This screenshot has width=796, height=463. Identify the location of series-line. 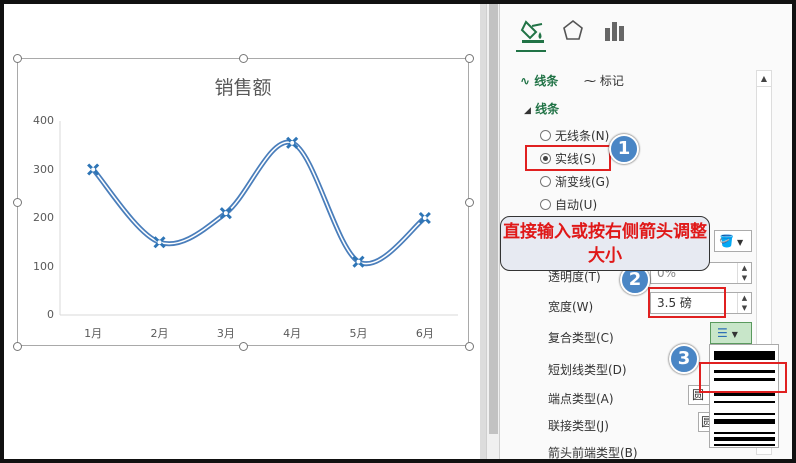
(259, 203).